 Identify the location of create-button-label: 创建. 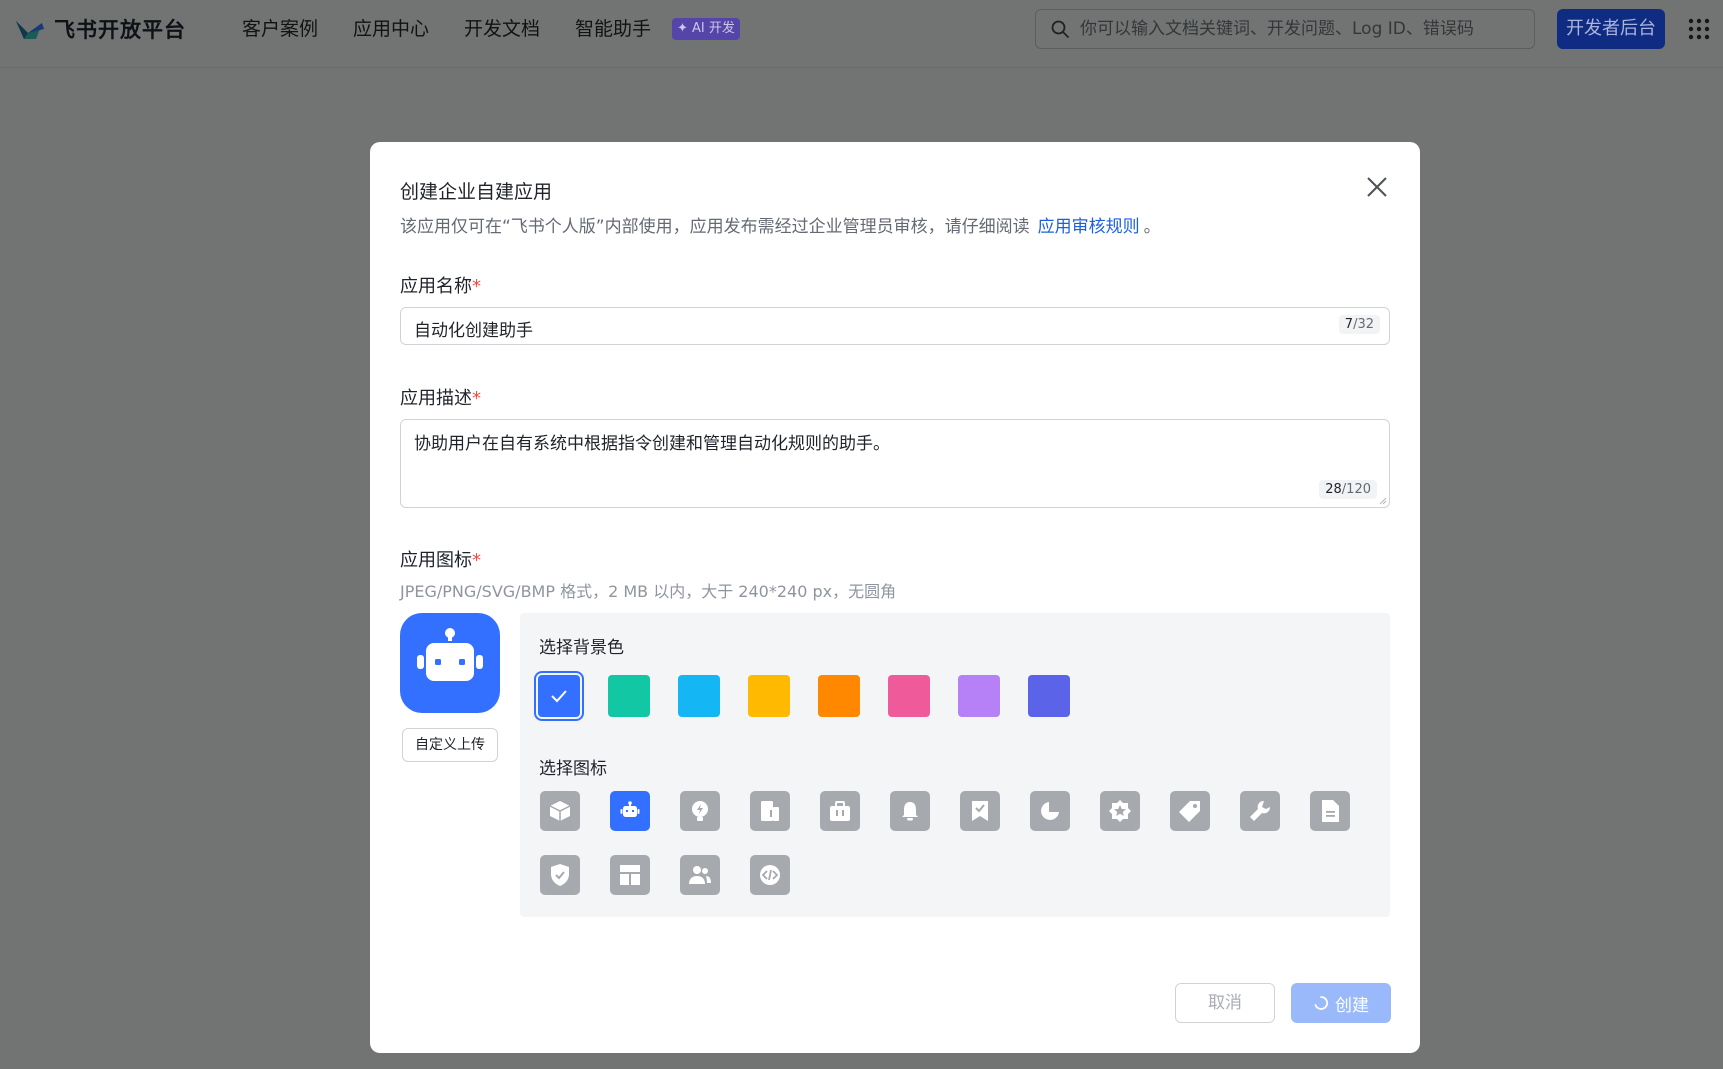
(1352, 1005).